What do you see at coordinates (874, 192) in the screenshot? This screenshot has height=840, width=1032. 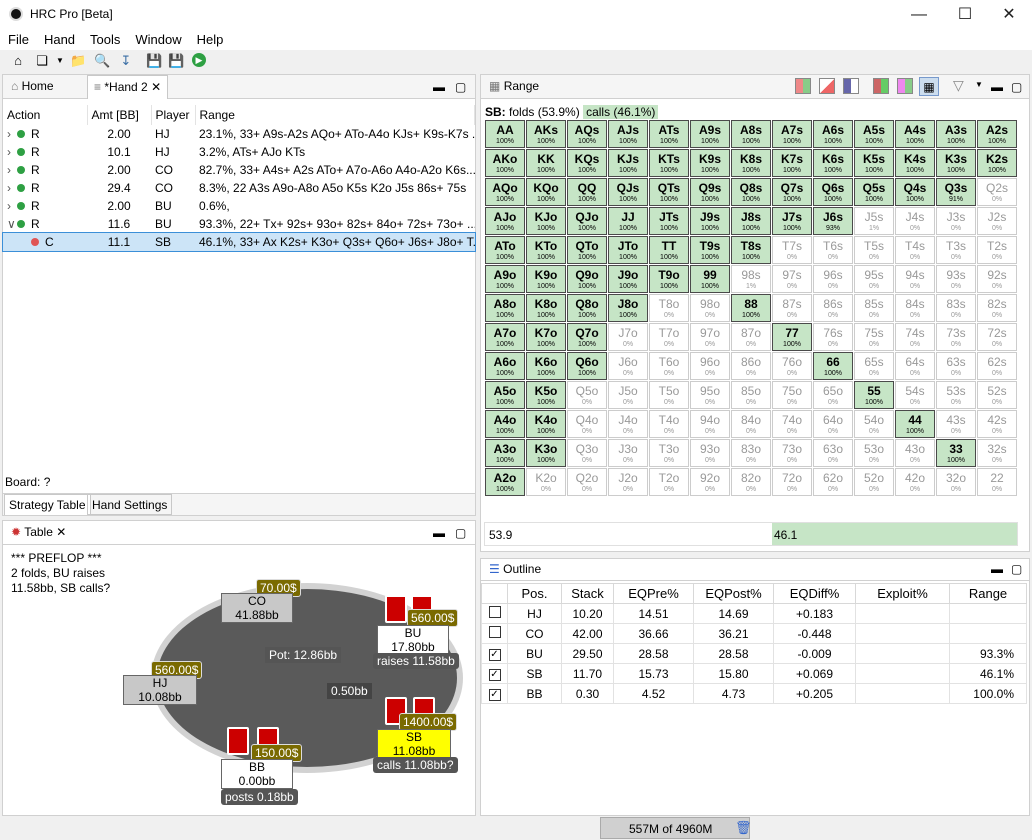 I see `hand-cell: Q5s 100%` at bounding box center [874, 192].